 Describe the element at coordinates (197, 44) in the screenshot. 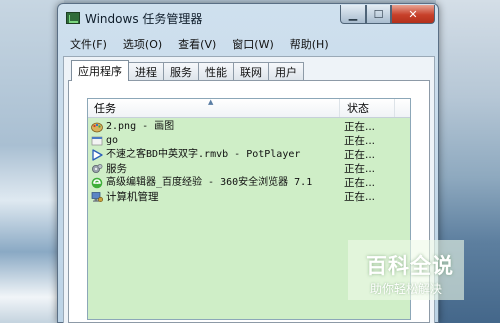

I see `menu-view: 查看(V)` at that location.